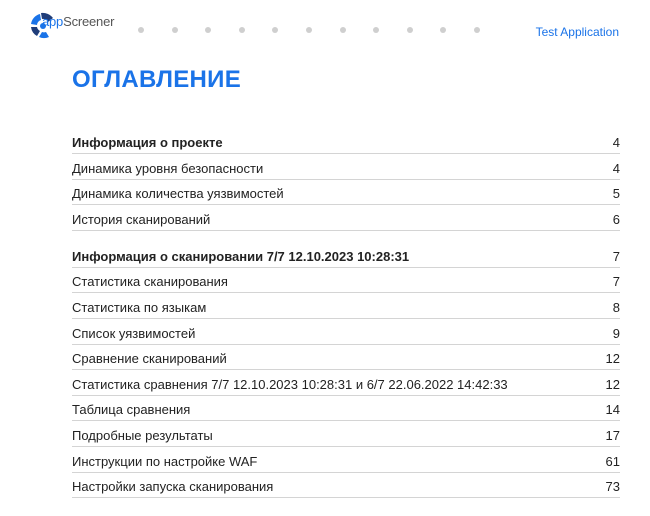 The image size is (650, 516). I want to click on toc-page-number: 73, so click(612, 487).